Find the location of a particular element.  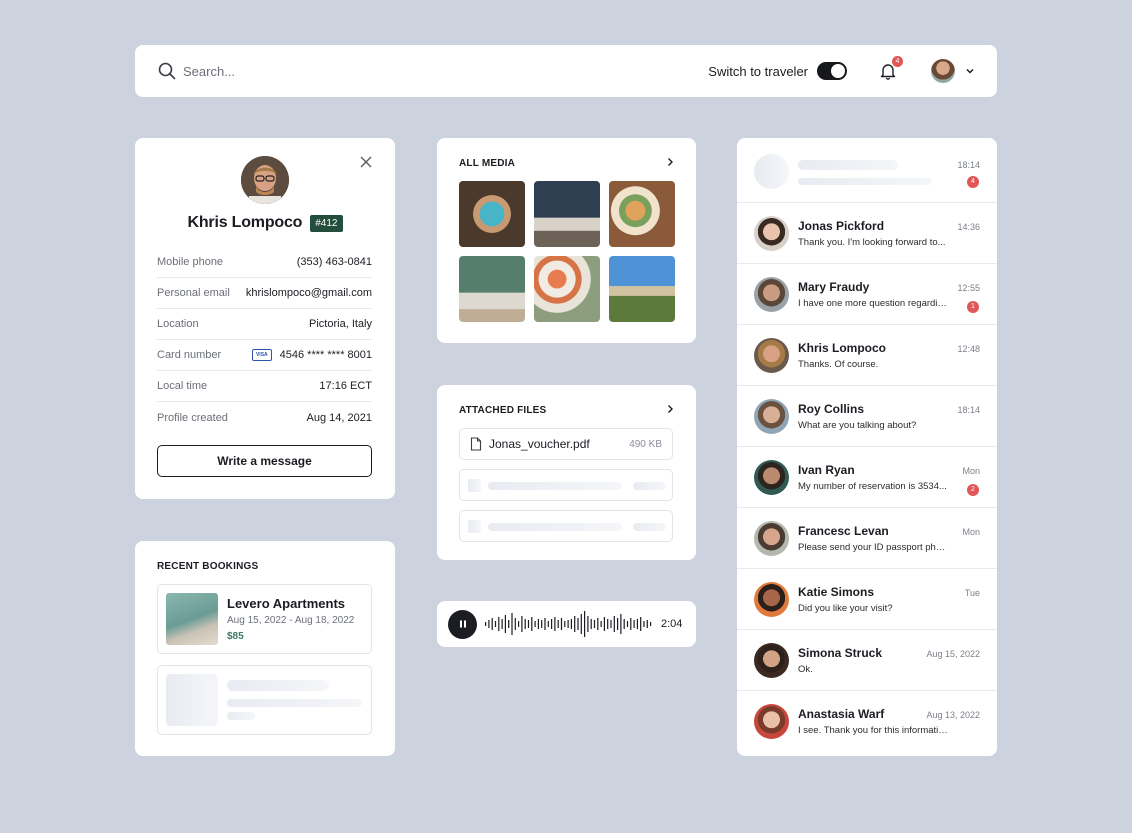

booking-title: Levero Apartments is located at coordinates (286, 603).